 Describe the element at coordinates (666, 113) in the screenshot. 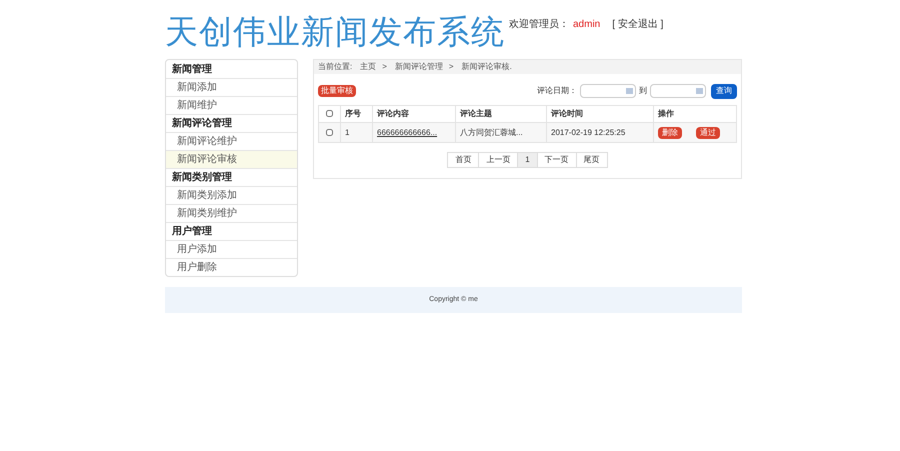

I see `column-header: 操作` at that location.